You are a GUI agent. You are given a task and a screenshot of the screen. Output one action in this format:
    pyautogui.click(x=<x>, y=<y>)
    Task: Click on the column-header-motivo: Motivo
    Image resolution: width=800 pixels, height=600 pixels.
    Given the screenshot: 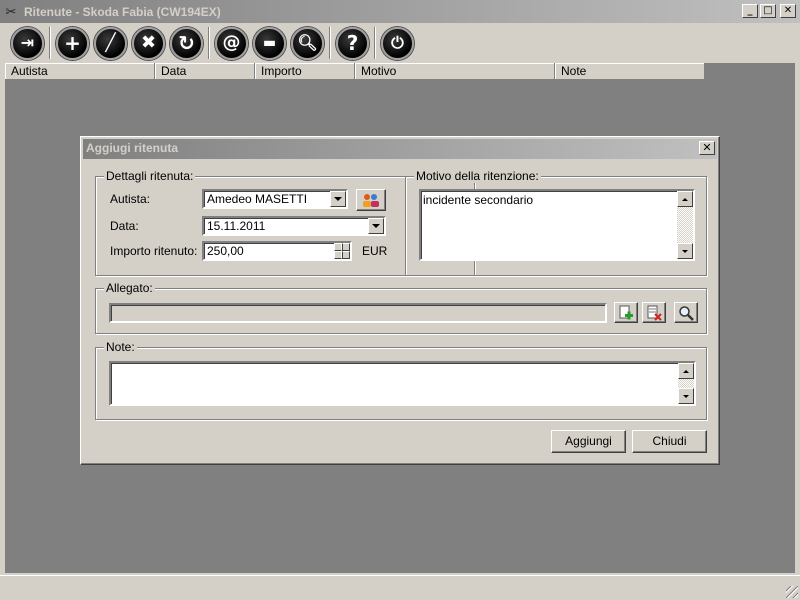 What is the action you would take?
    pyautogui.click(x=455, y=71)
    